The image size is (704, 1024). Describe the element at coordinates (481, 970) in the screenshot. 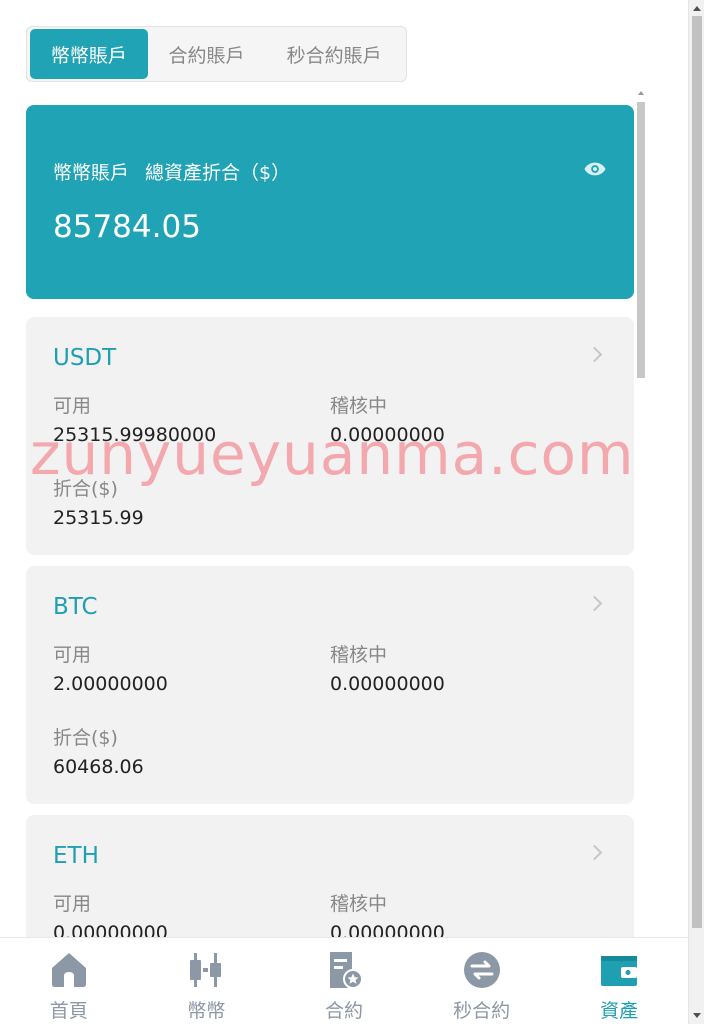

I see `swap-icon` at that location.